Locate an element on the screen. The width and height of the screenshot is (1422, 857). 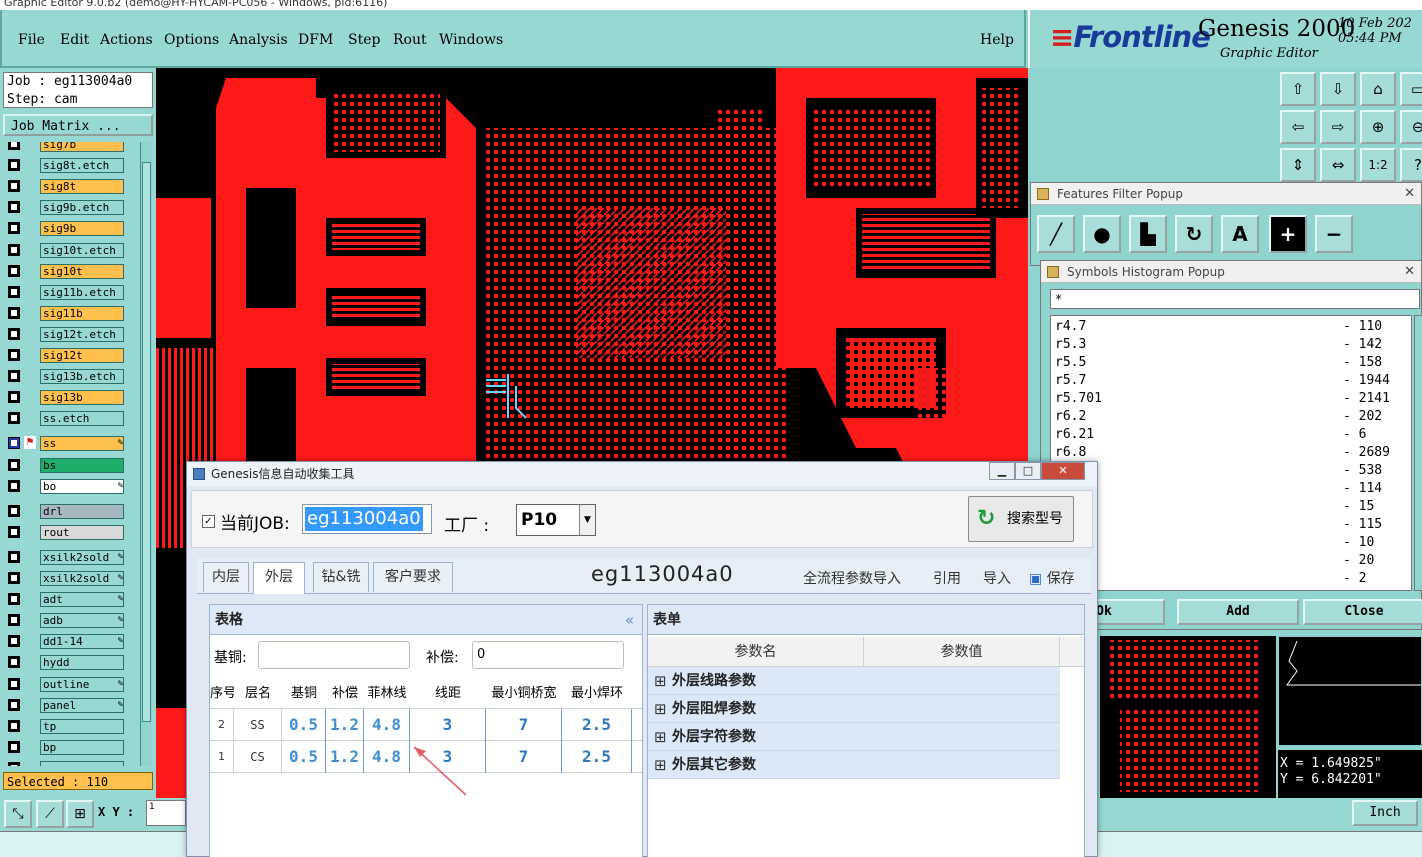
text-icon: A is located at coordinates (1240, 234).